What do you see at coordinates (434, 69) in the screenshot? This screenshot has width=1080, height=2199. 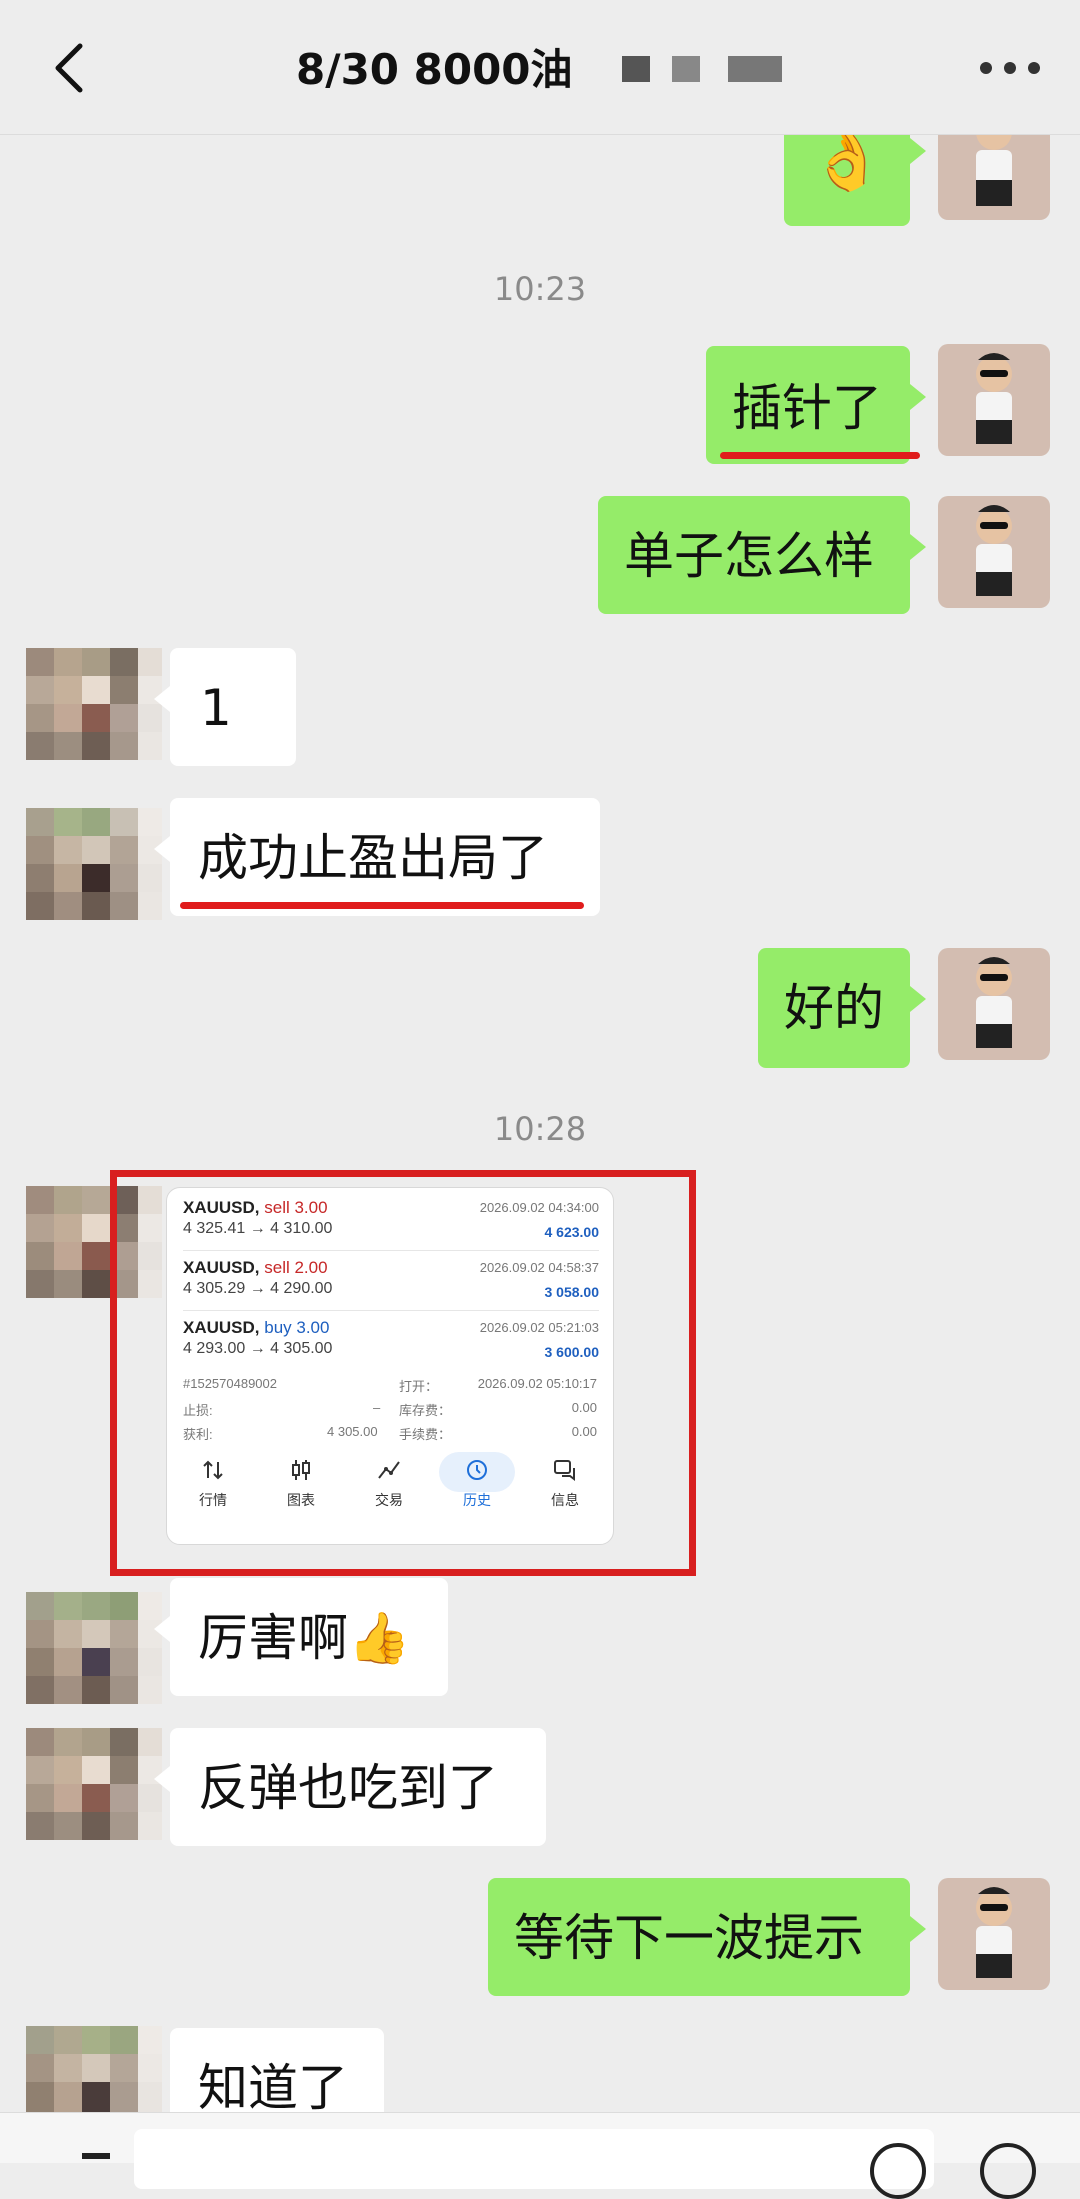 I see `chat-title: 8/30 8000油` at bounding box center [434, 69].